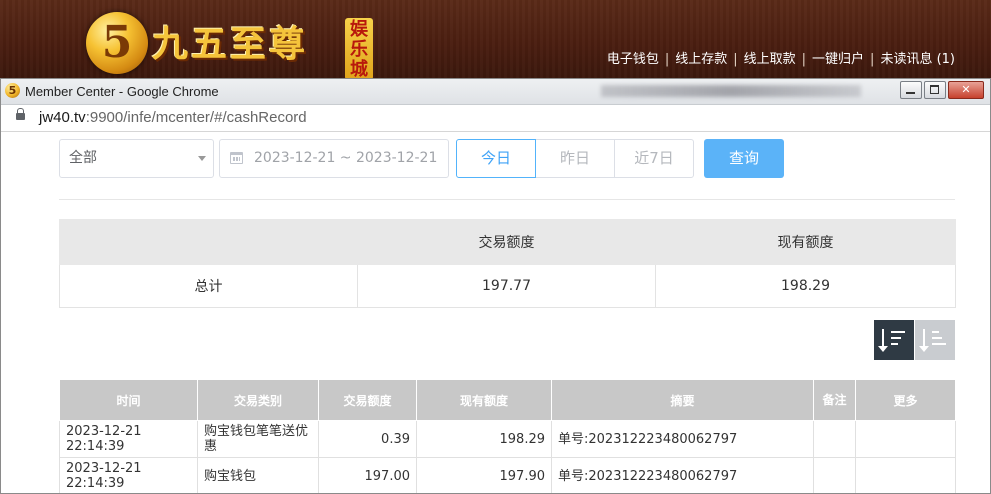 The height and width of the screenshot is (494, 991). Describe the element at coordinates (258, 475) in the screenshot. I see `cell-type: 购宝钱包` at that location.